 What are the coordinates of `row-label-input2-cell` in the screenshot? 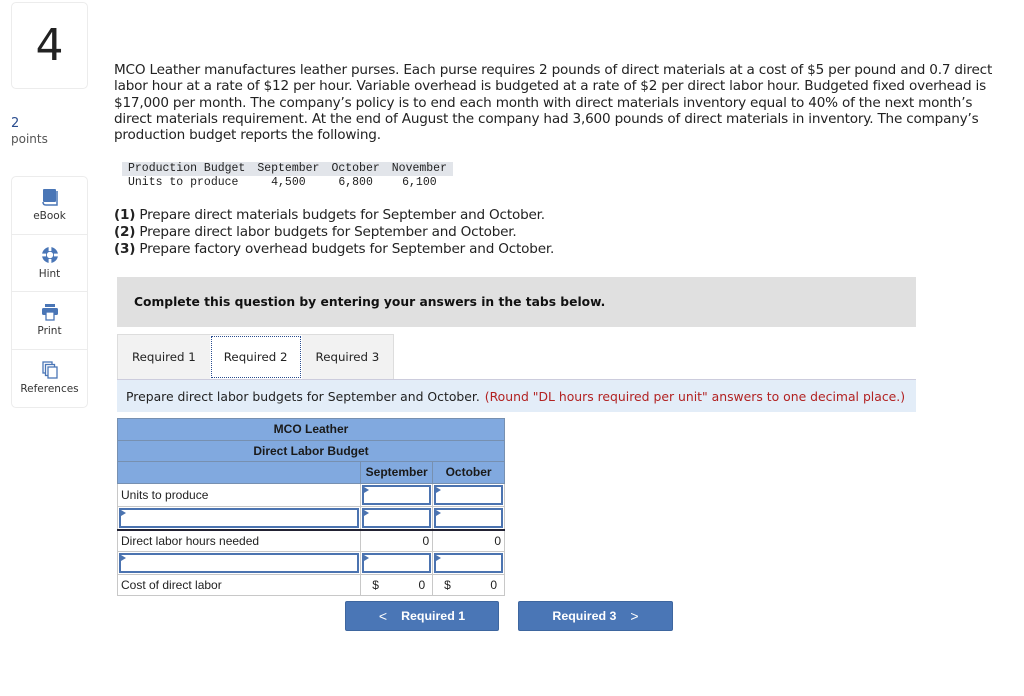 It's located at (239, 562).